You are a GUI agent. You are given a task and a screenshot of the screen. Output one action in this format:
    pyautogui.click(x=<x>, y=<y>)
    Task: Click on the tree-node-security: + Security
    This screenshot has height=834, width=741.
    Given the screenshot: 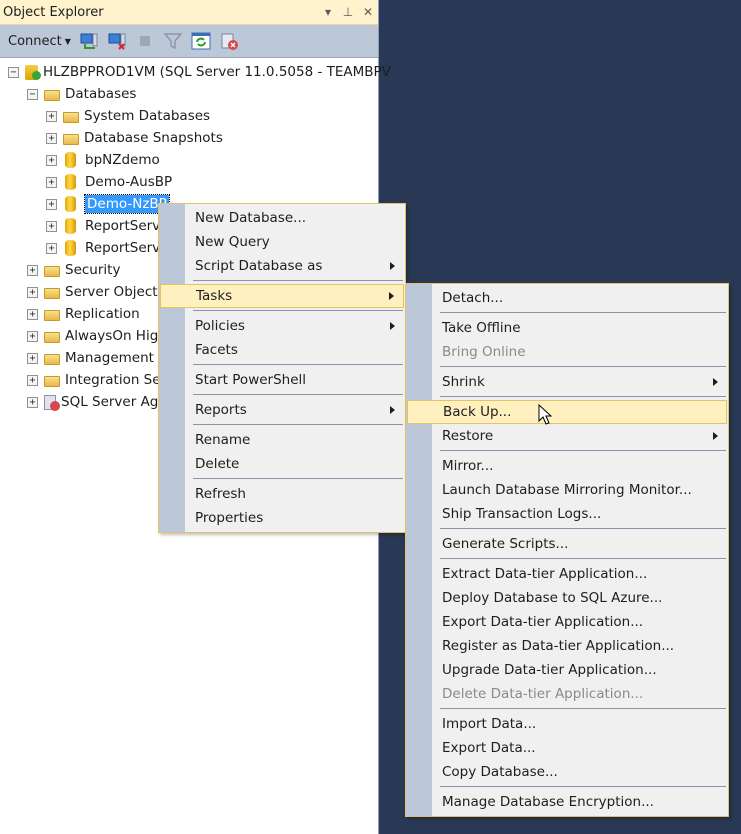 What is the action you would take?
    pyautogui.click(x=73, y=270)
    